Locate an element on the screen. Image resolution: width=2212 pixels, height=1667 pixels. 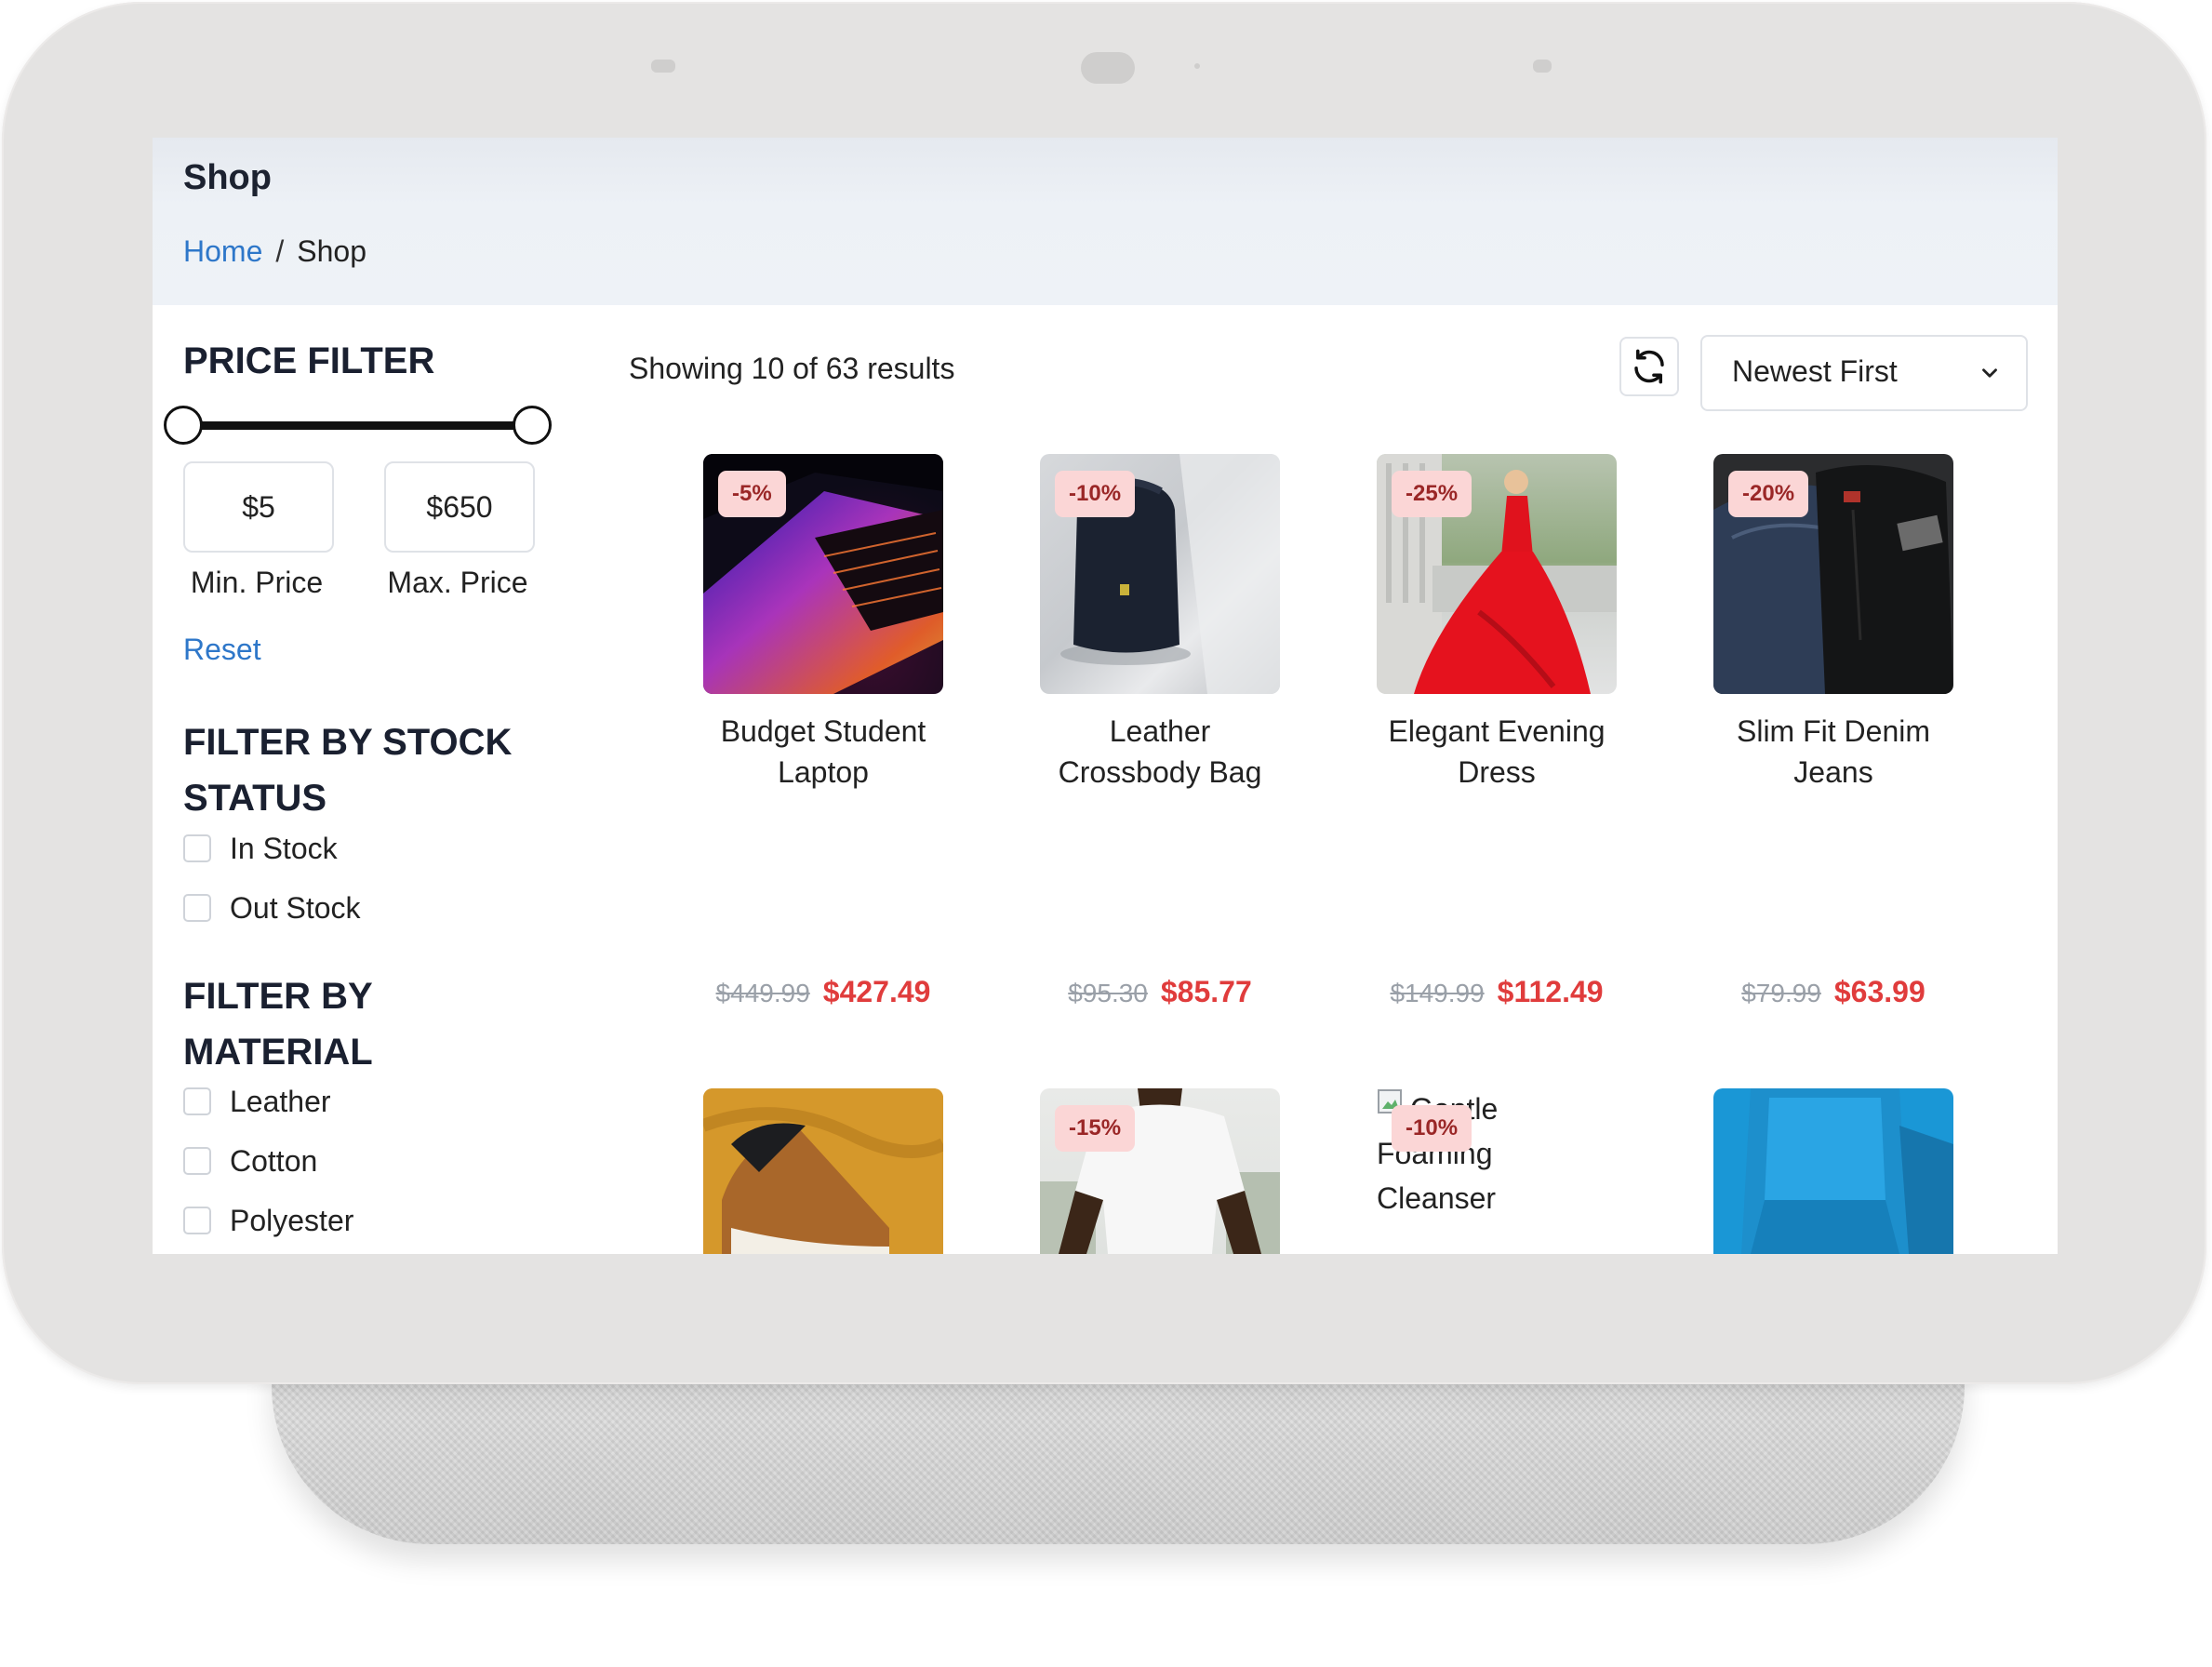
stock-option-label: In Stock is located at coordinates (284, 848).